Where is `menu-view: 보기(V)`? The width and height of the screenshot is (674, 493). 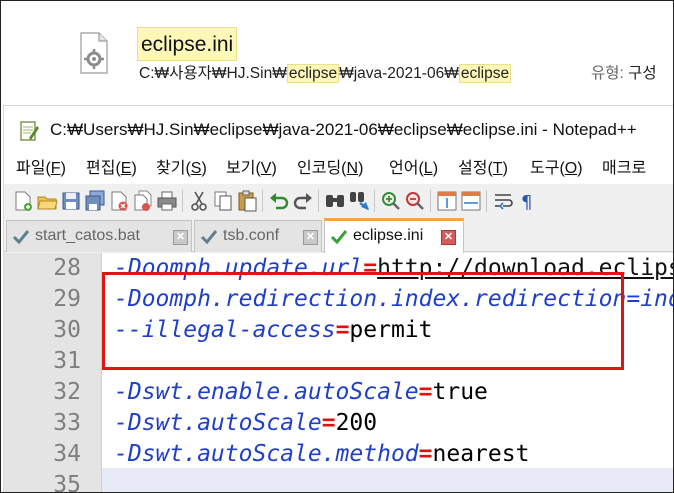
menu-view: 보기(V) is located at coordinates (251, 169).